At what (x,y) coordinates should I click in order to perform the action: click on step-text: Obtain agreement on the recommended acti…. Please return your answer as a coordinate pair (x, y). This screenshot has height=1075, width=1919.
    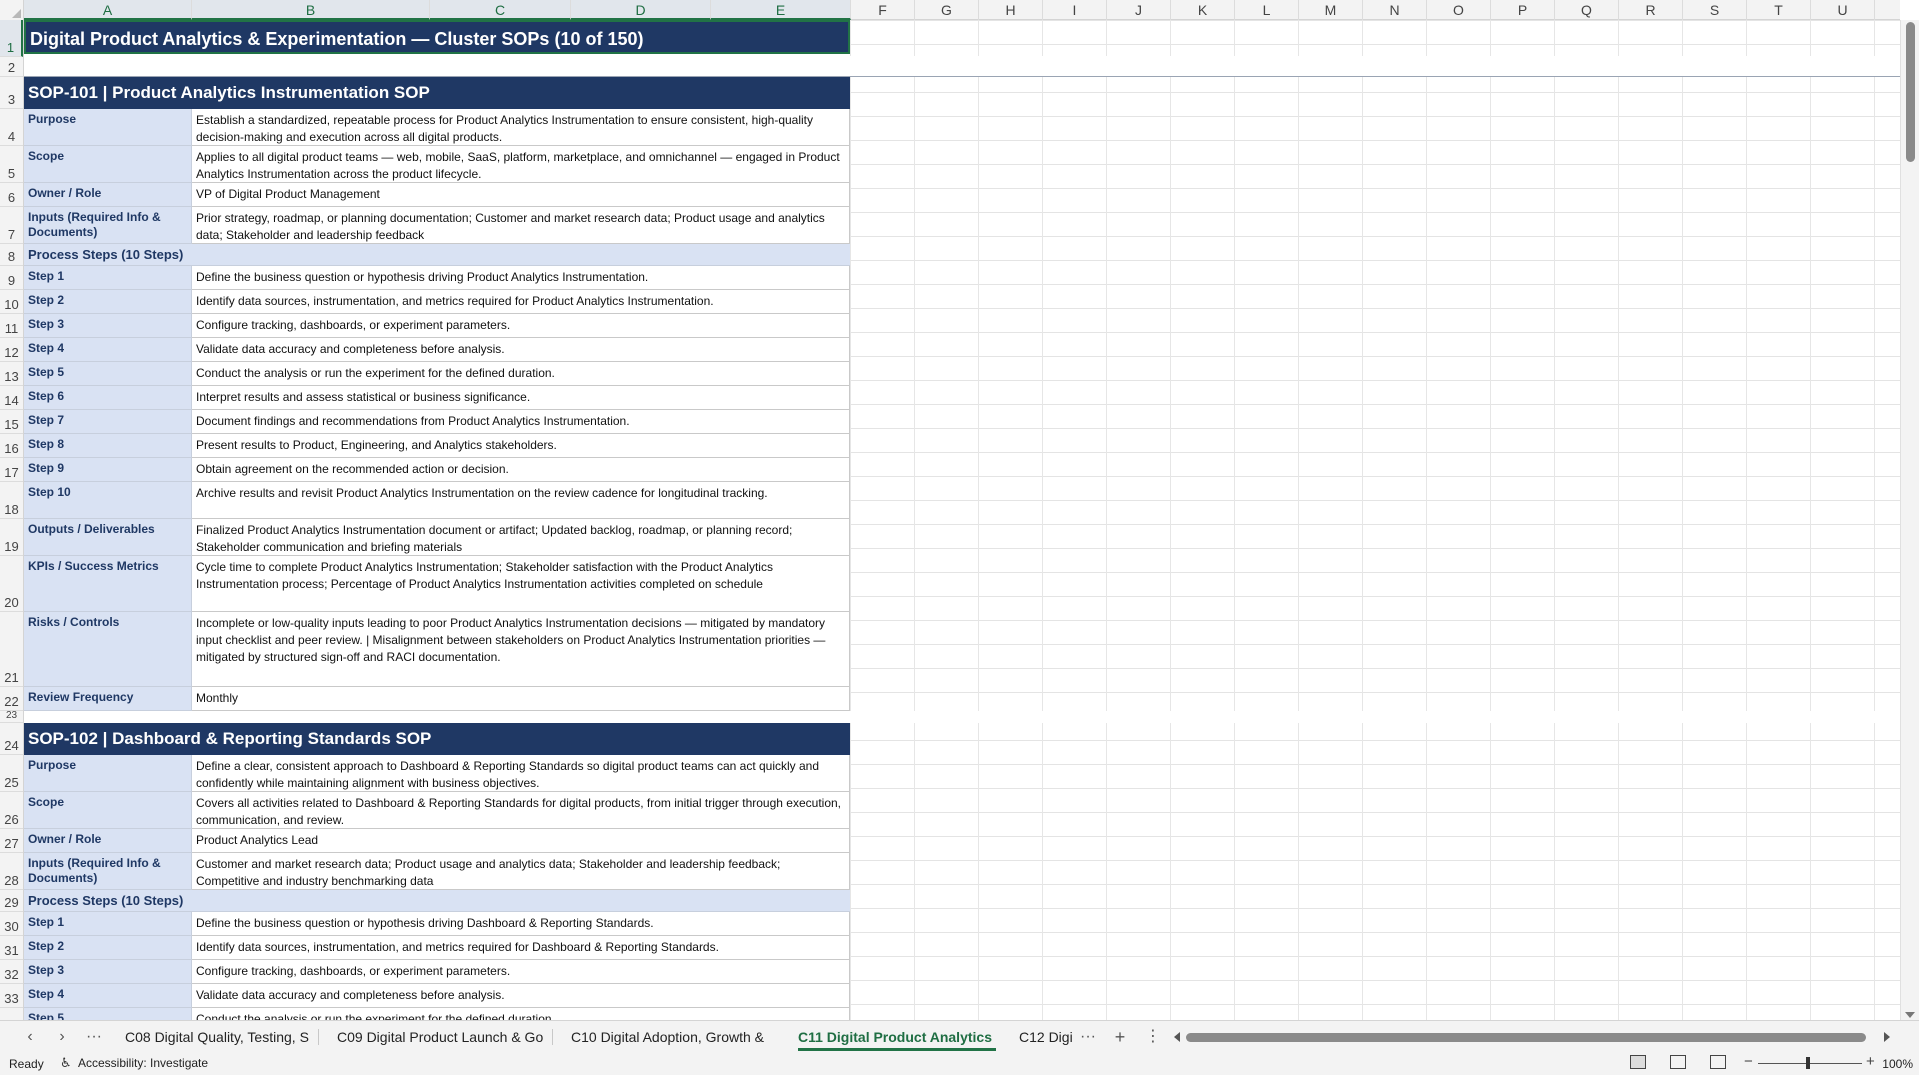
    Looking at the image, I should click on (521, 470).